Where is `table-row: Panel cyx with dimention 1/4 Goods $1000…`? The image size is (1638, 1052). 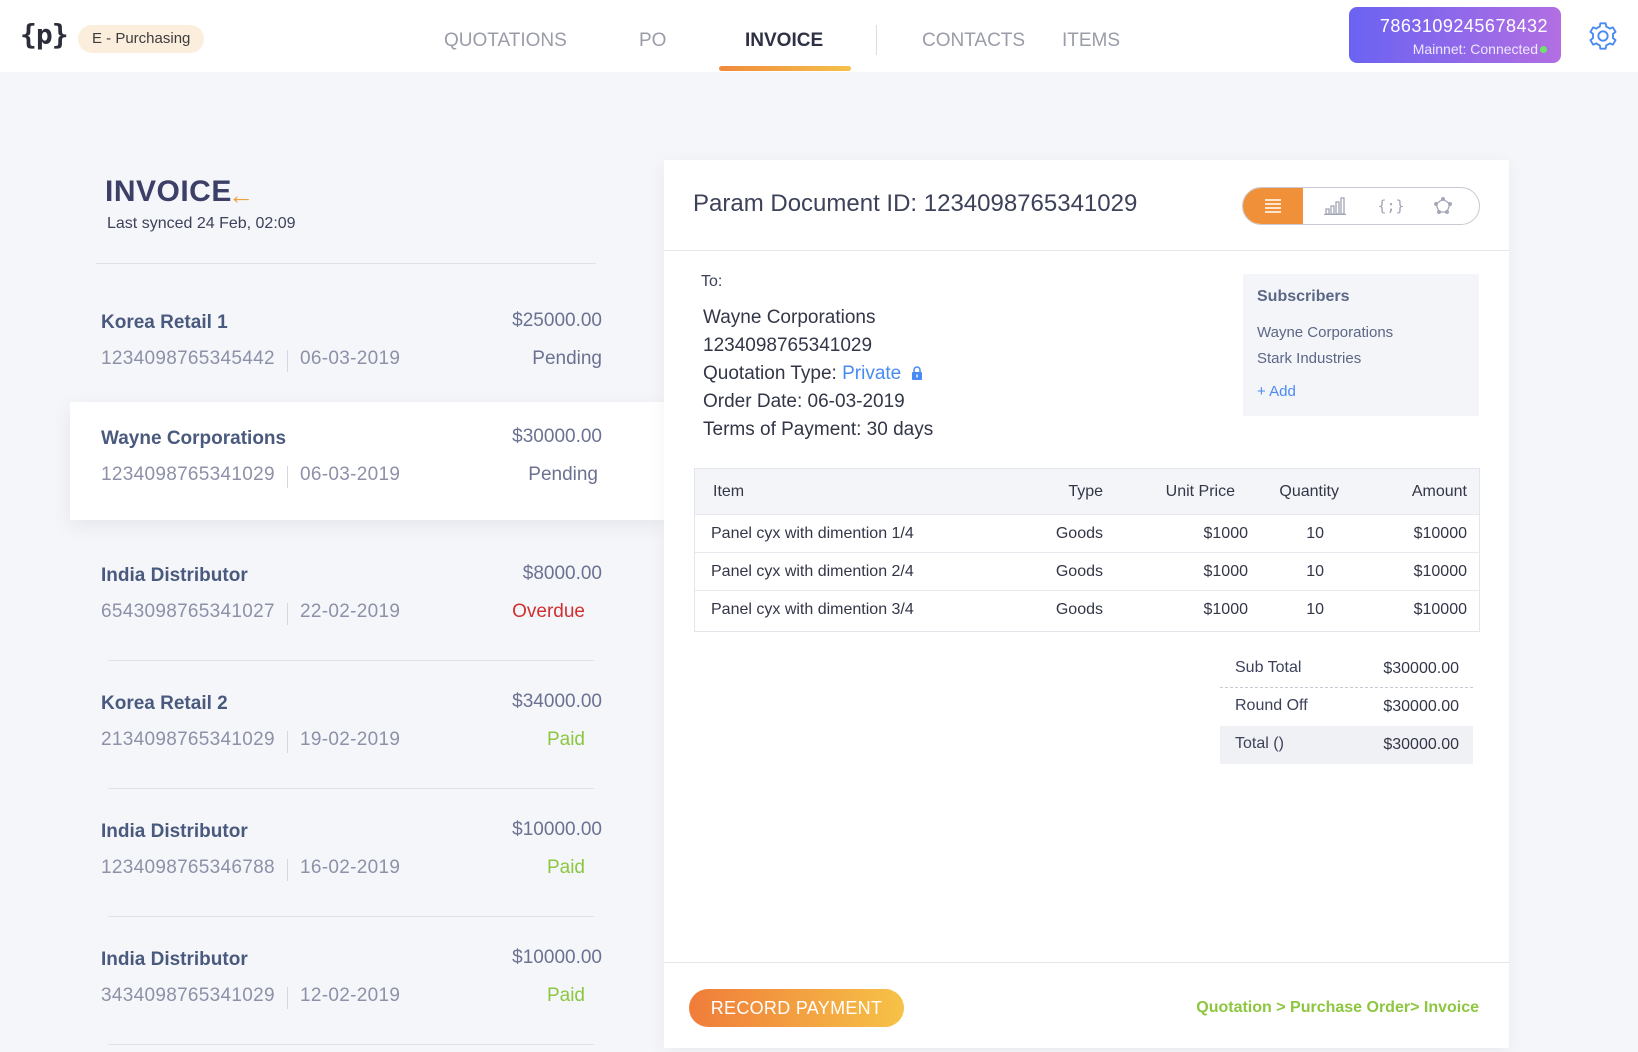 table-row: Panel cyx with dimention 1/4 Goods $1000… is located at coordinates (1087, 534).